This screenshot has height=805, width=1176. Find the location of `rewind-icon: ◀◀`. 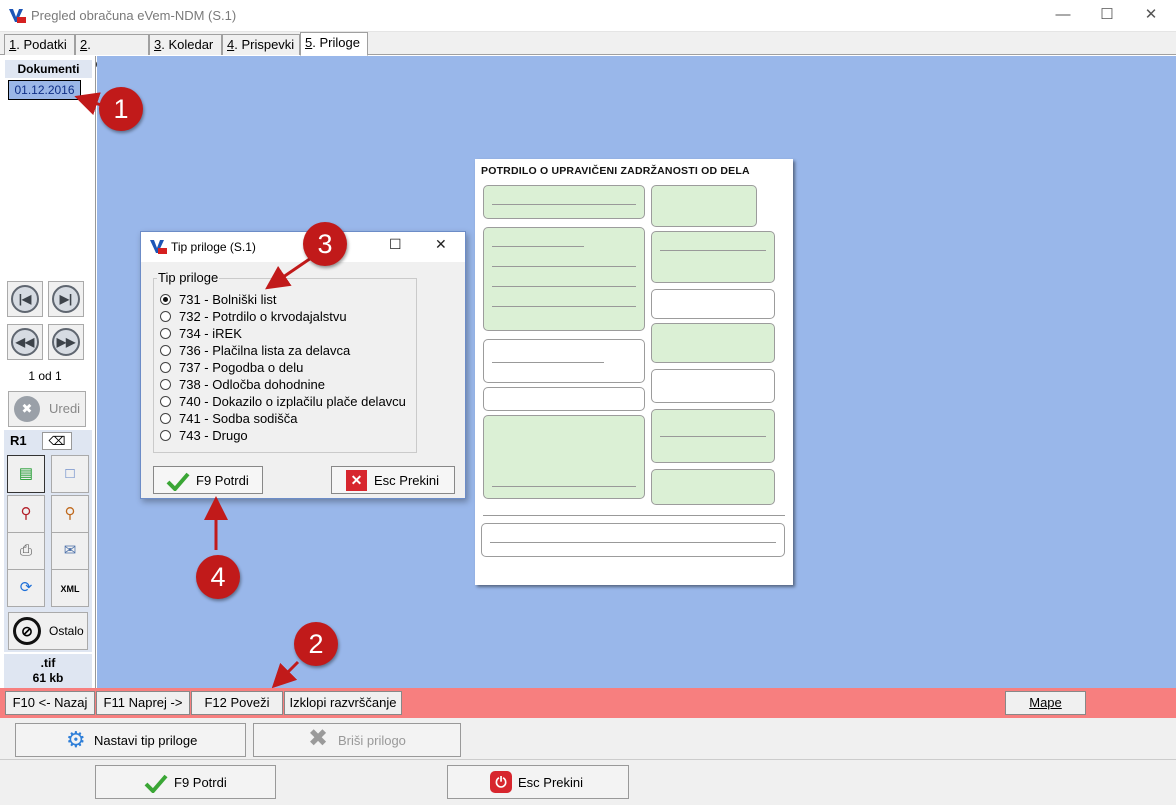

rewind-icon: ◀◀ is located at coordinates (25, 342).